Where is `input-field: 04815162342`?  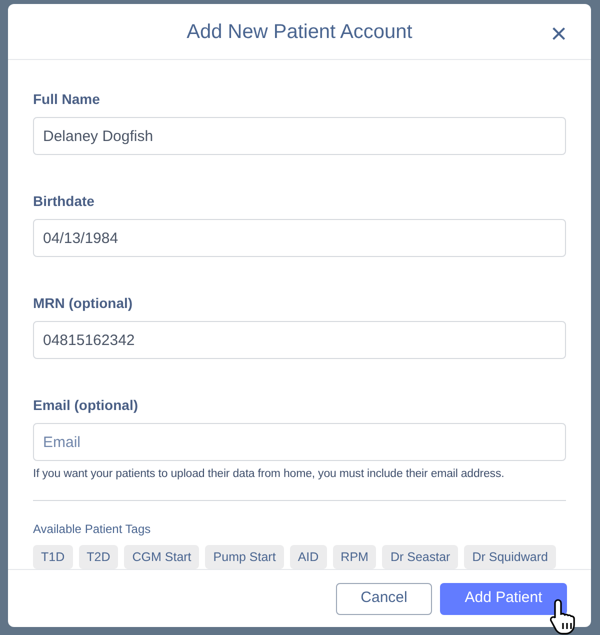 input-field: 04815162342 is located at coordinates (299, 340).